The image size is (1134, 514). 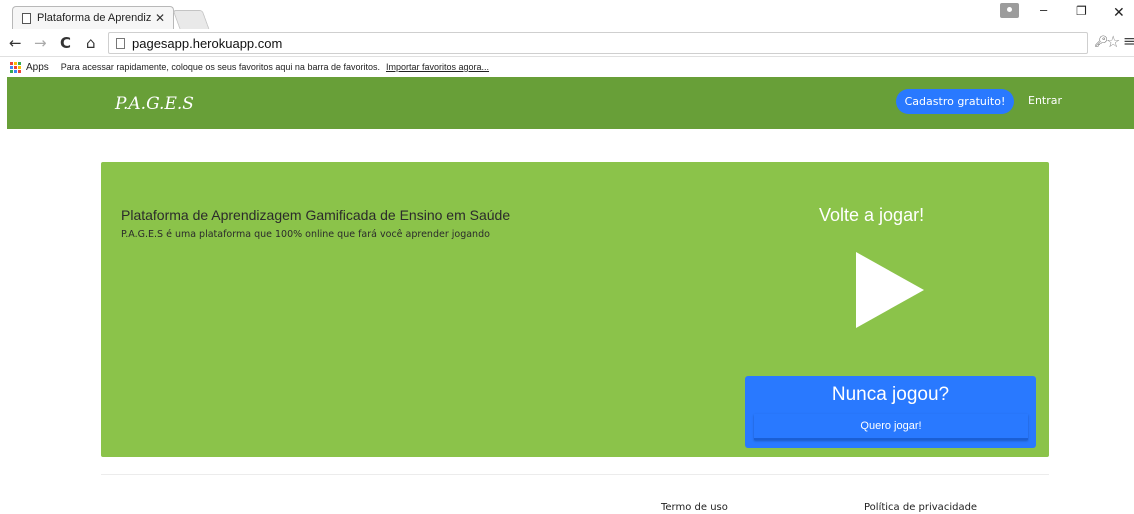 What do you see at coordinates (1128, 41) in the screenshot?
I see `menu-icon: ≡` at bounding box center [1128, 41].